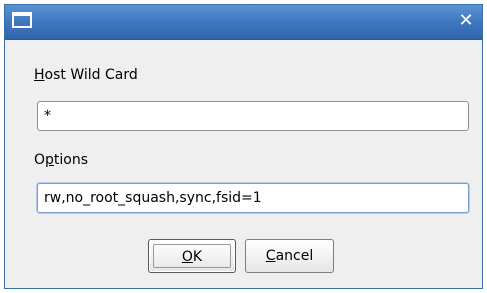 The image size is (487, 293). I want to click on cancel-button: Cancel, so click(289, 256).